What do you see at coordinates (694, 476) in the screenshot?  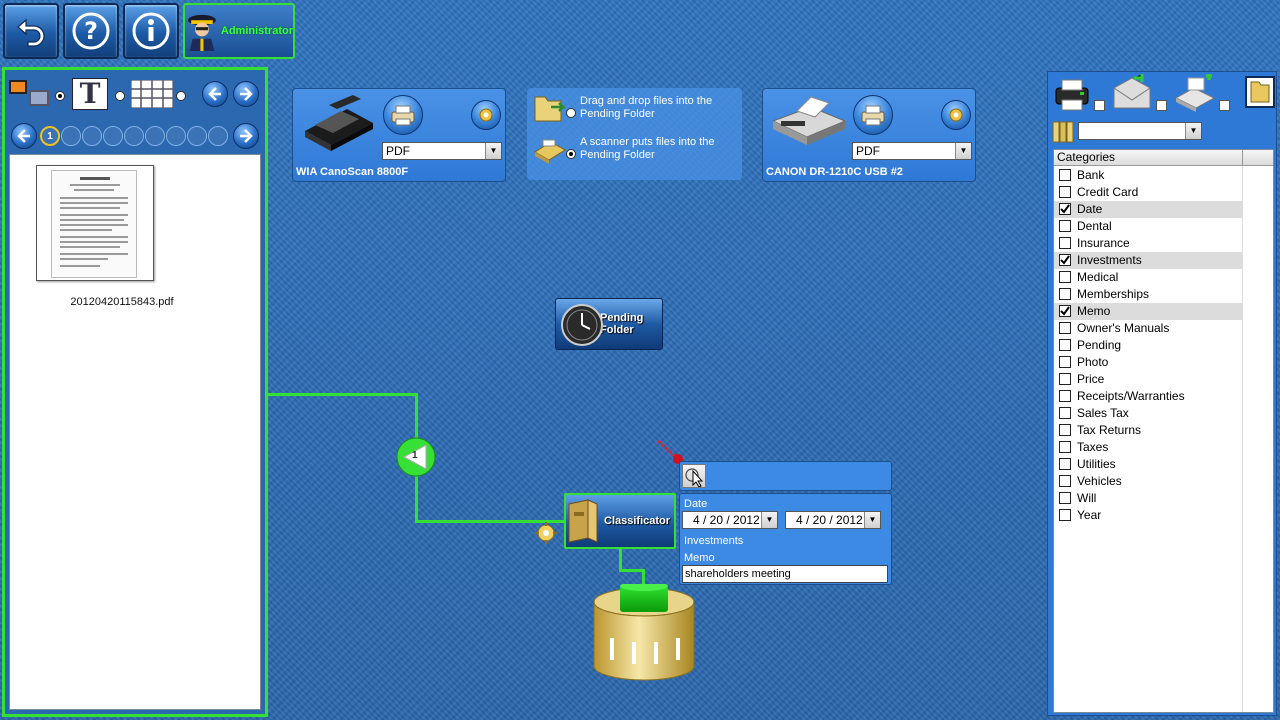 I see `popup-expand-button` at bounding box center [694, 476].